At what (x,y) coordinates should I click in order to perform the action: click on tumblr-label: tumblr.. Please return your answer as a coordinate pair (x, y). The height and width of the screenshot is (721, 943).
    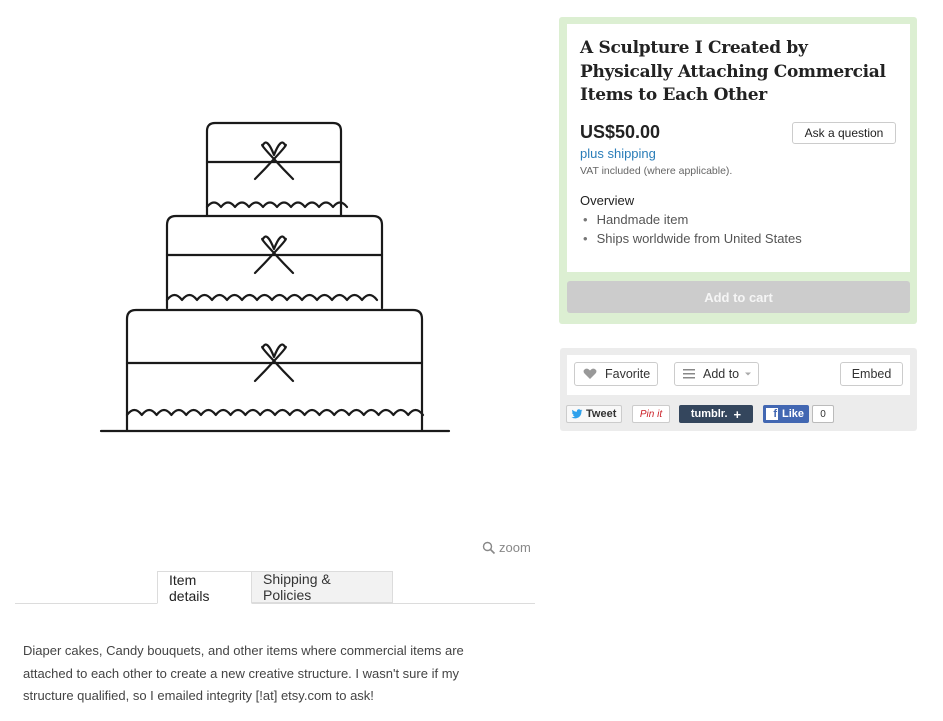
    Looking at the image, I should click on (709, 414).